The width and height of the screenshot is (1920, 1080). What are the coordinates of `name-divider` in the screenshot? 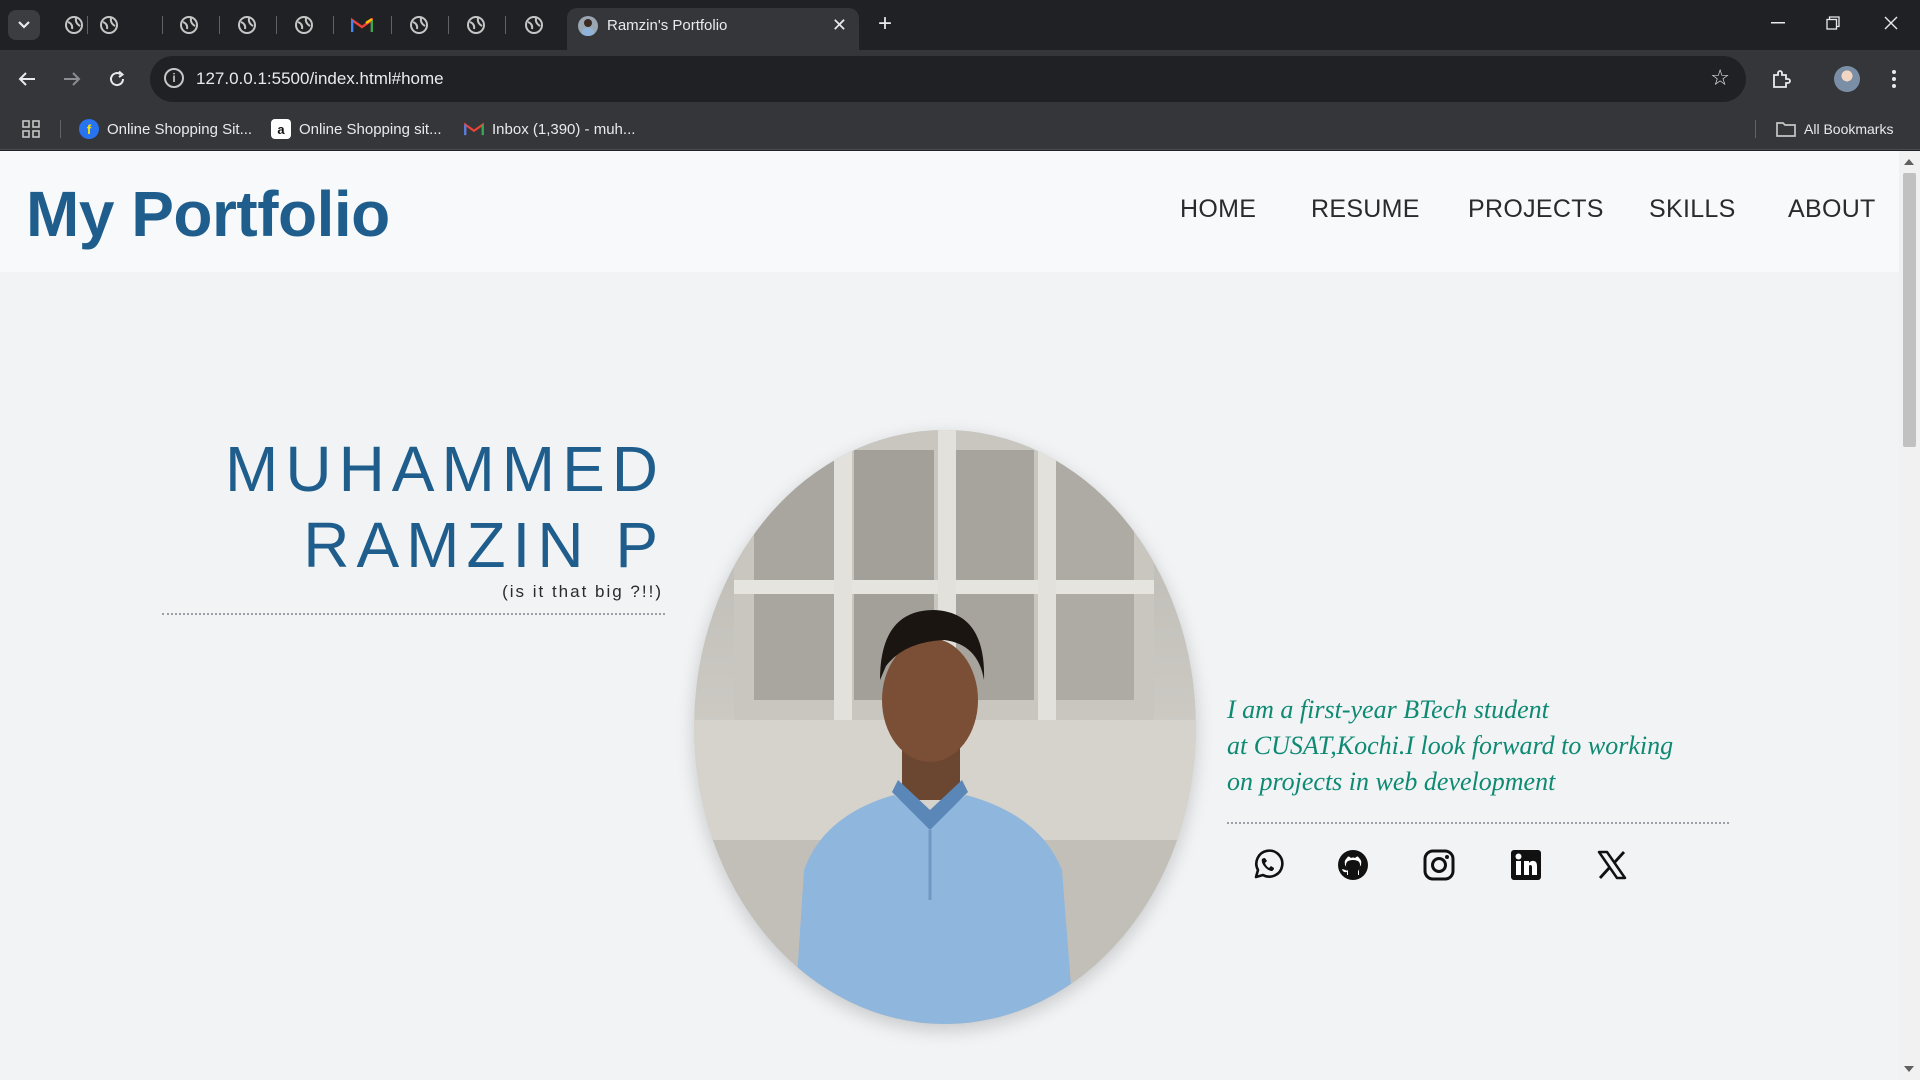 It's located at (413, 614).